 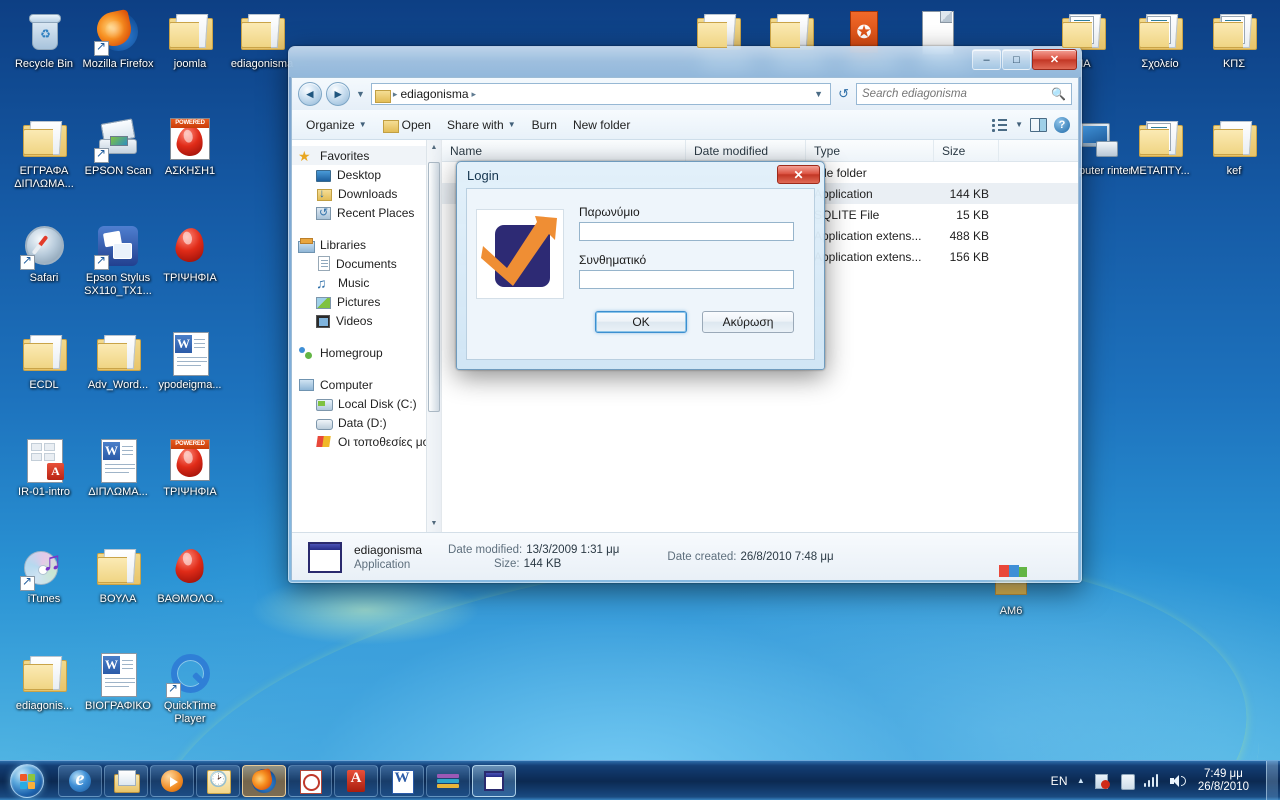 What do you see at coordinates (798, 174) in the screenshot?
I see `dialog-close-button: ✕` at bounding box center [798, 174].